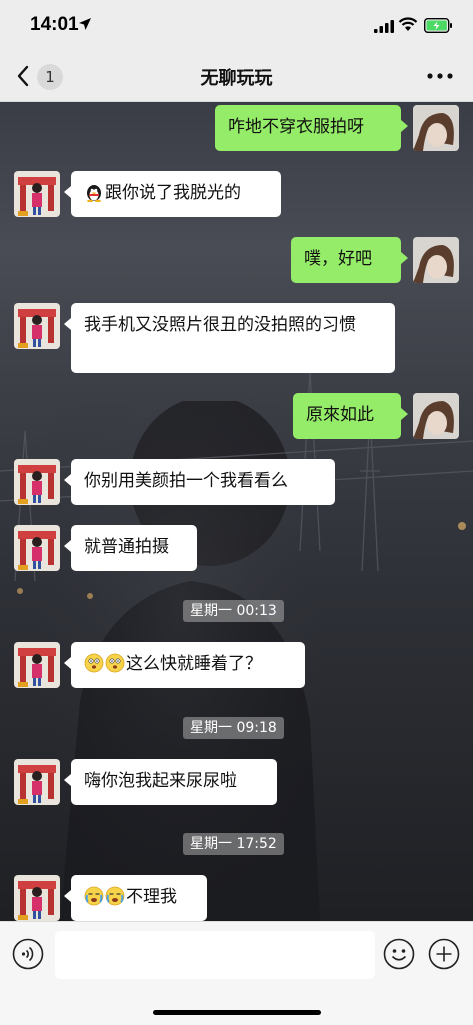 The image size is (473, 1025). Describe the element at coordinates (54, 24) in the screenshot. I see `status-time: 14:01` at that location.